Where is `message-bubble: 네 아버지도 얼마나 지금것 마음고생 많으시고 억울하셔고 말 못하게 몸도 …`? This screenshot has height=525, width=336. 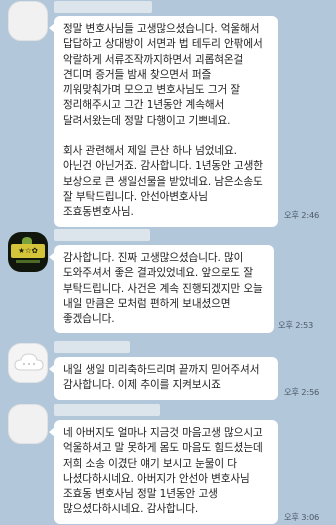
message-bubble: 네 아버지도 얼마나 지금것 마음고생 많으시고 억울하셔고 말 못하게 몸도 … is located at coordinates (163, 472).